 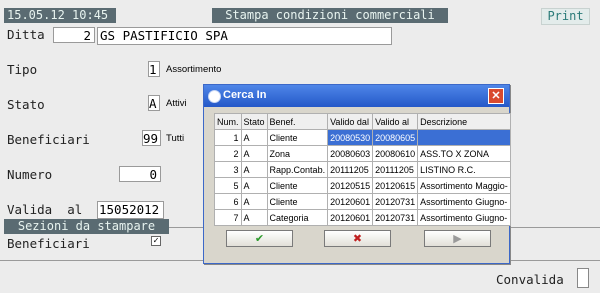 I want to click on tipo-field: 1, so click(x=154, y=69).